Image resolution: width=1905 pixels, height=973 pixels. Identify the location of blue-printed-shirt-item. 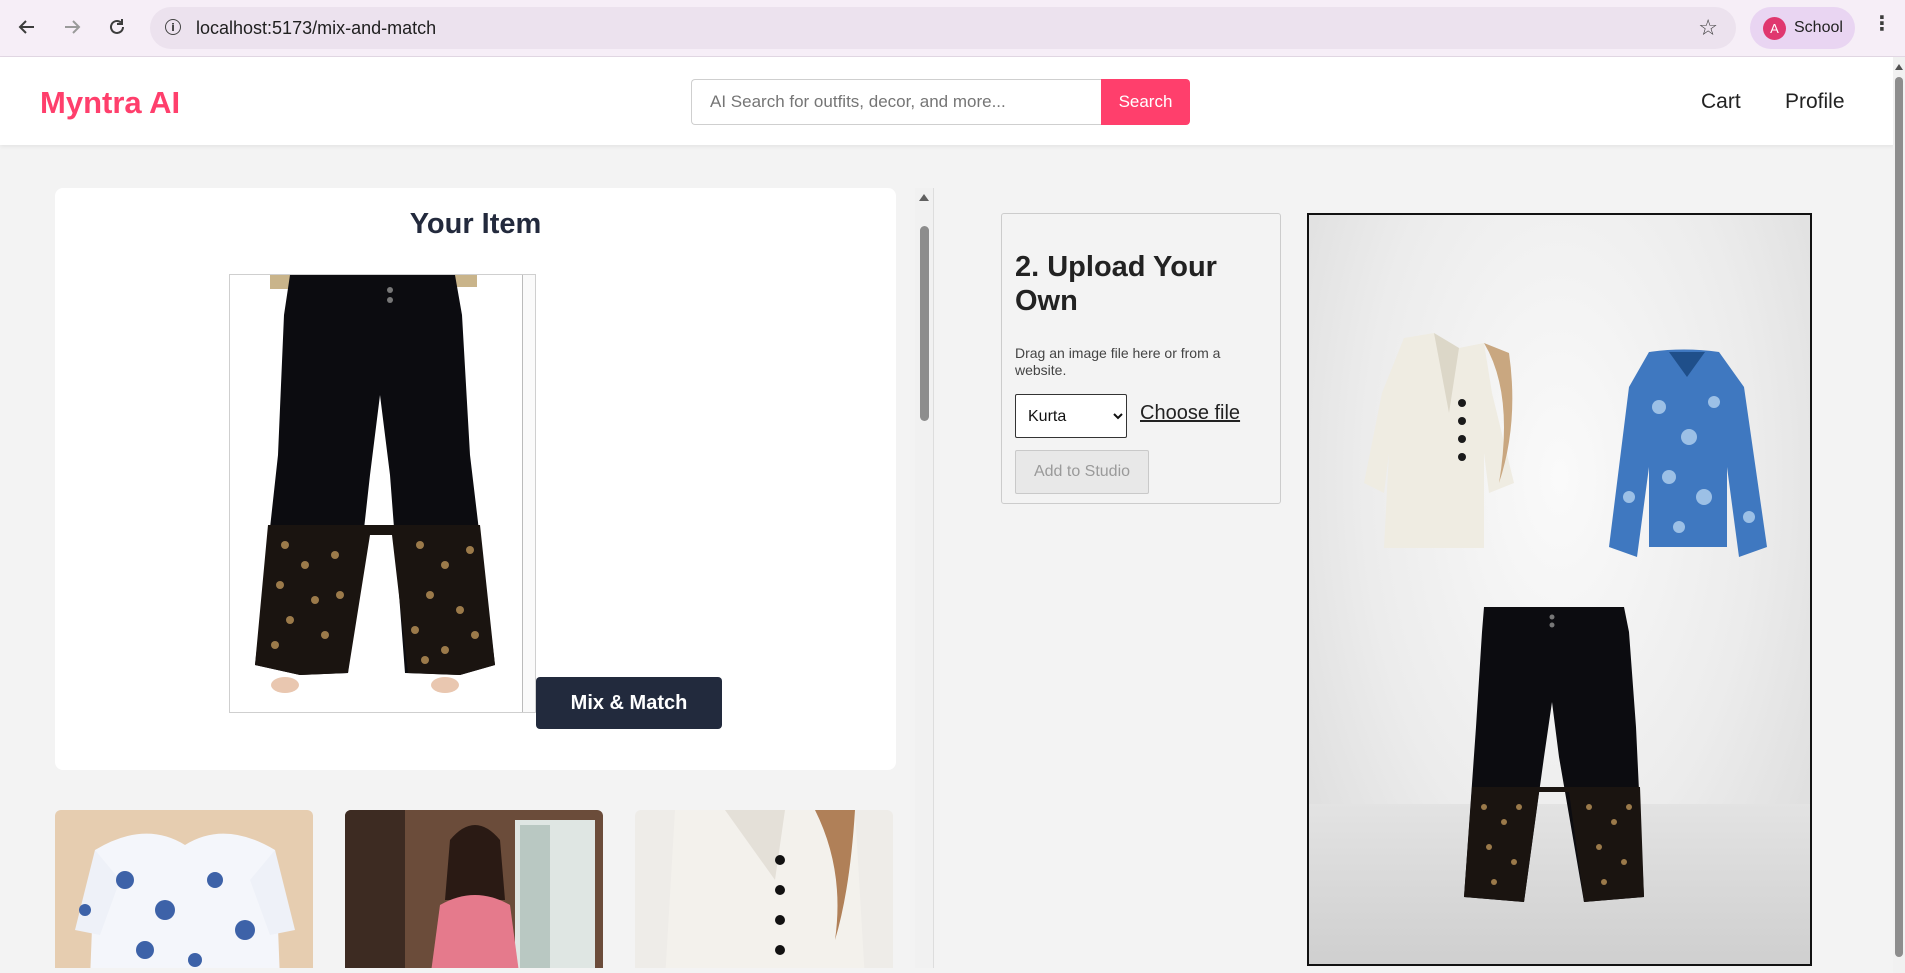
(1688, 458).